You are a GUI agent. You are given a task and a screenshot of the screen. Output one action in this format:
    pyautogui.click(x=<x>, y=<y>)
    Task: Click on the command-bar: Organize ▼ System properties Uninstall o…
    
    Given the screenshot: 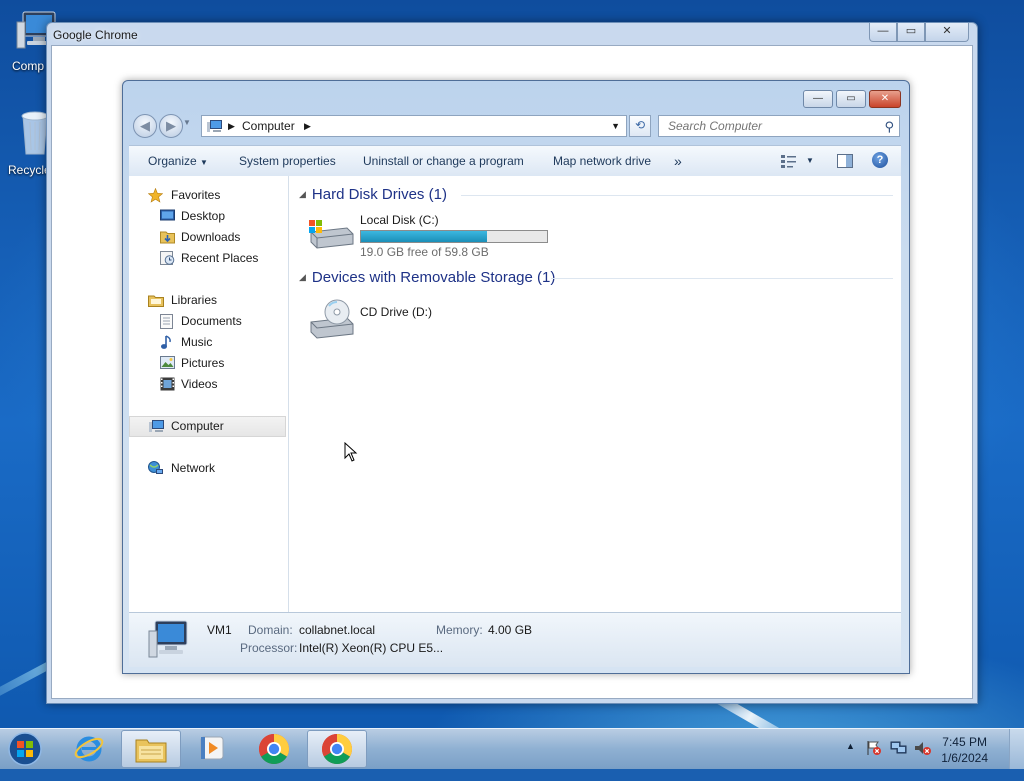 What is the action you would take?
    pyautogui.click(x=515, y=161)
    